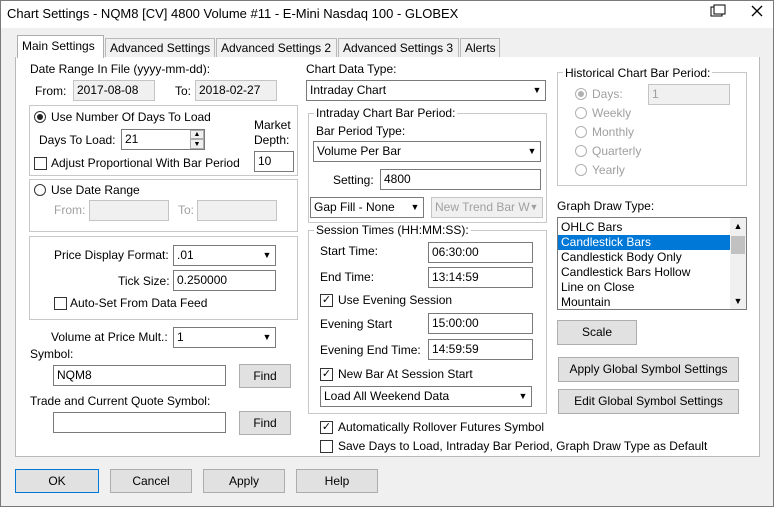 The height and width of the screenshot is (507, 774). Describe the element at coordinates (361, 131) in the screenshot. I see `bar-period-type-label: Bar Period Type:` at that location.